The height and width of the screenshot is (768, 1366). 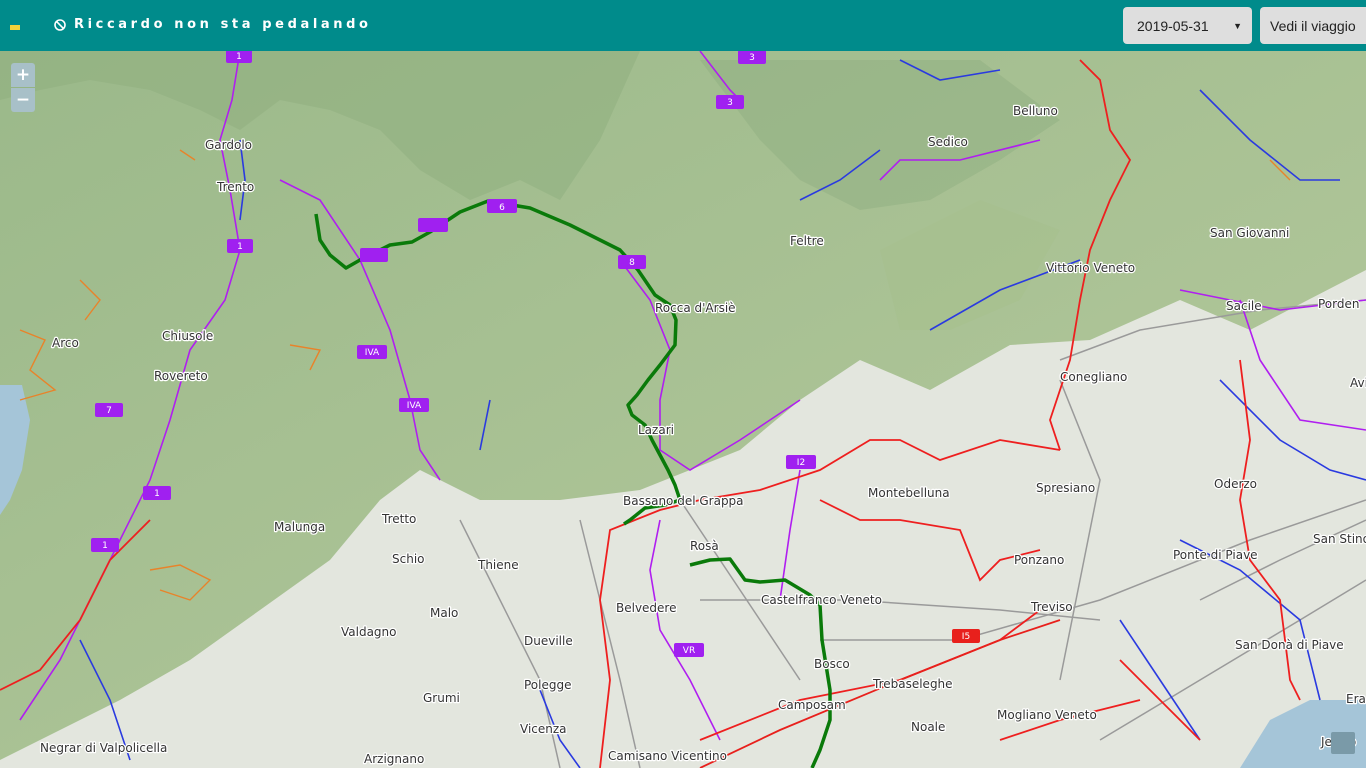 What do you see at coordinates (909, 493) in the screenshot?
I see `label-montebelluna: Montebelluna` at bounding box center [909, 493].